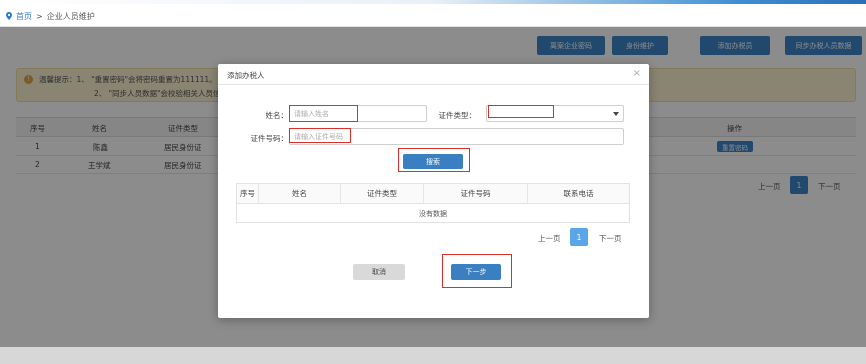 The image size is (866, 364). What do you see at coordinates (616, 114) in the screenshot?
I see `chevron-down-icon` at bounding box center [616, 114].